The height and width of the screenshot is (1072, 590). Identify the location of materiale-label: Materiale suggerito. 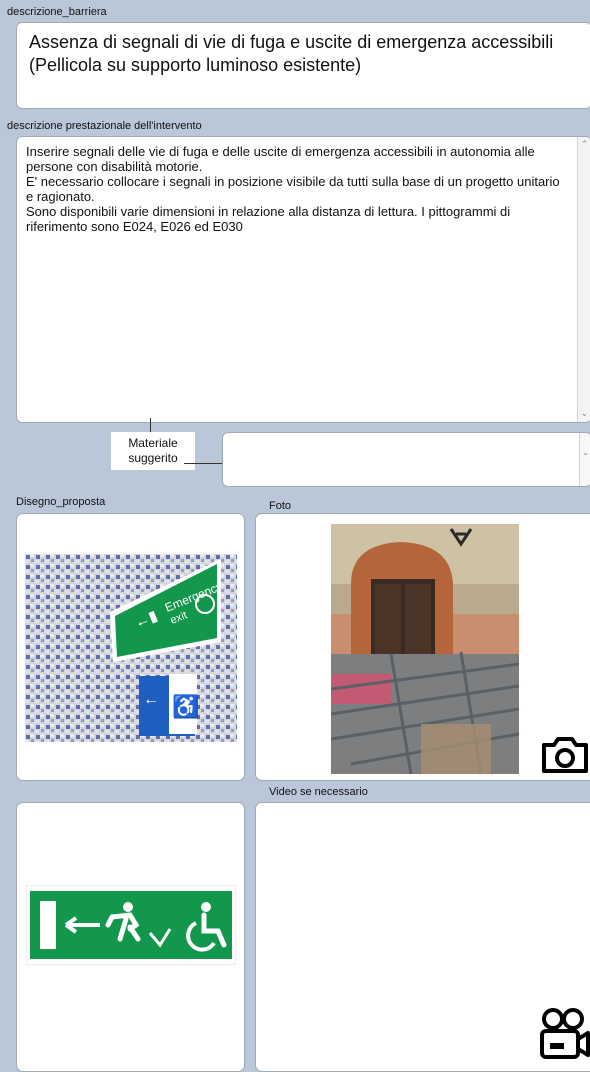
(153, 451).